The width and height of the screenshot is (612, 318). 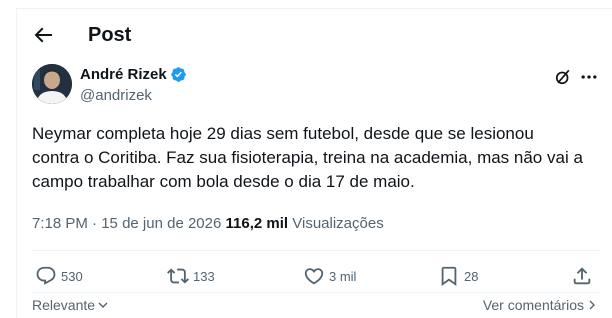 What do you see at coordinates (191, 276) in the screenshot?
I see `repost-button: 133` at bounding box center [191, 276].